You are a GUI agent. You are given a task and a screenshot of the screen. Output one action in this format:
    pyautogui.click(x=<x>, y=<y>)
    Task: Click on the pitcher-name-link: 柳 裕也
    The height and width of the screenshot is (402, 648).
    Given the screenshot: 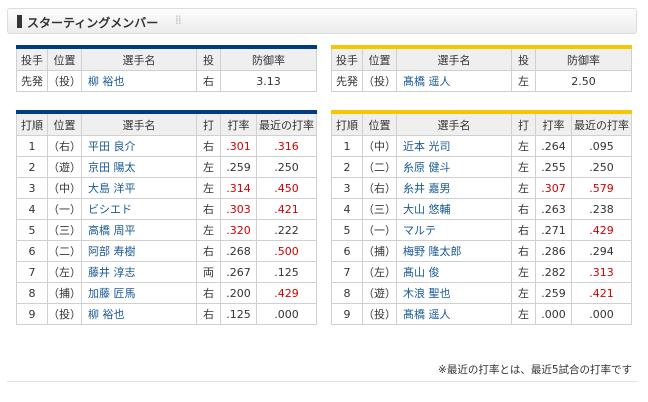 What is the action you would take?
    pyautogui.click(x=139, y=81)
    